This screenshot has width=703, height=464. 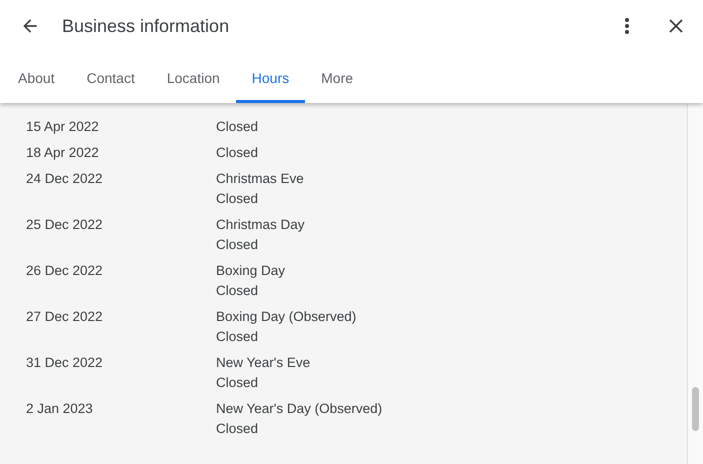 I want to click on more-options-icon, so click(x=627, y=26).